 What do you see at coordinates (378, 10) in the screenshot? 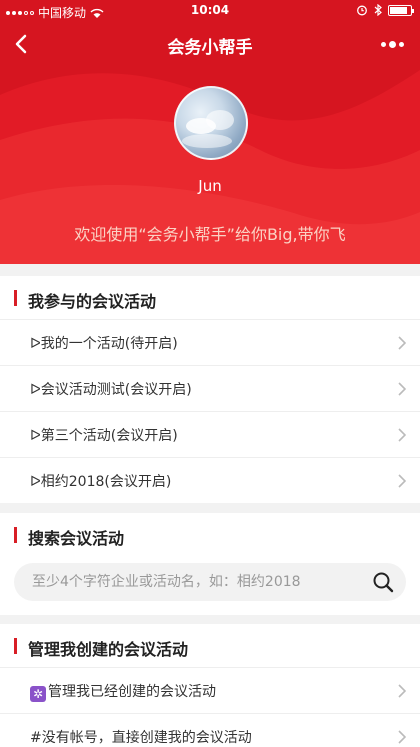
I see `bluetooth-icon` at bounding box center [378, 10].